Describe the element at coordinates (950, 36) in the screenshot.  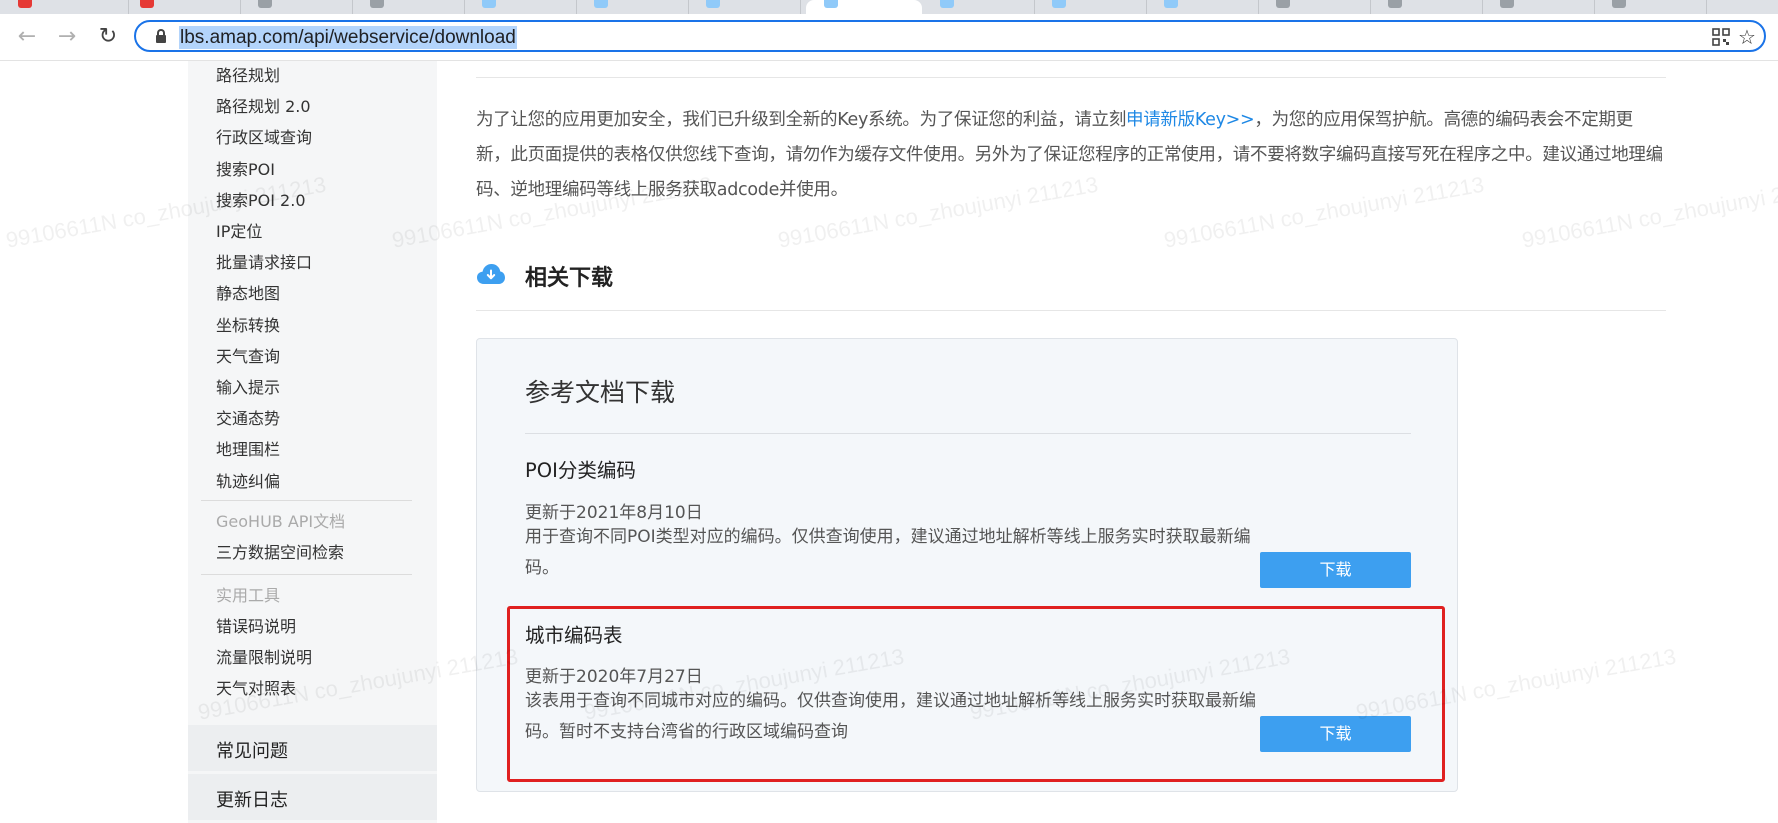
I see `address-bar: lbs.amap.com/api/webservice/download ☆` at that location.